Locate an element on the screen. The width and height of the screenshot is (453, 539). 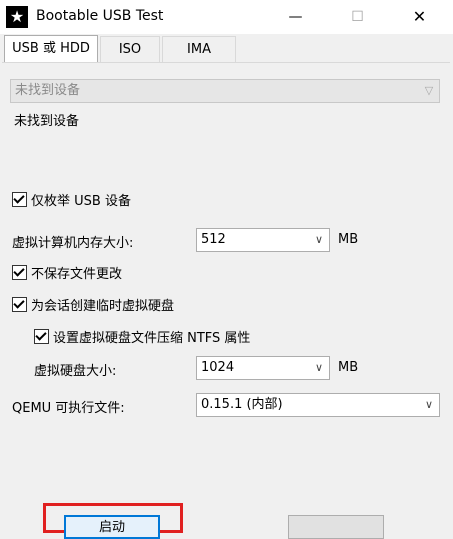
no-save-checkbox: 不保存文件更改 is located at coordinates (67, 274).